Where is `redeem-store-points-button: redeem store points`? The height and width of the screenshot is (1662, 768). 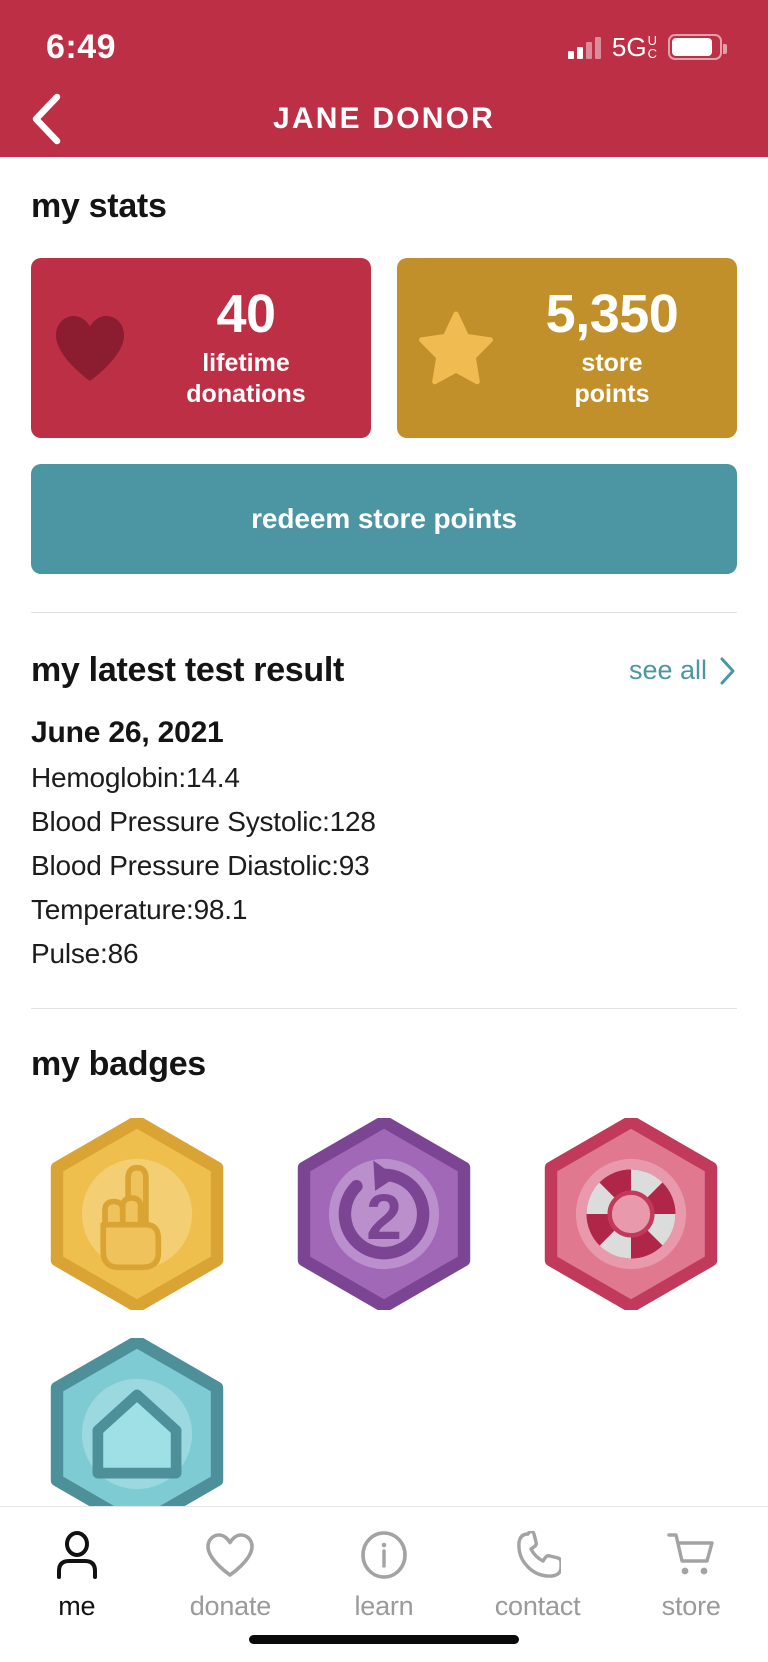
redeem-store-points-button: redeem store points is located at coordinates (384, 519).